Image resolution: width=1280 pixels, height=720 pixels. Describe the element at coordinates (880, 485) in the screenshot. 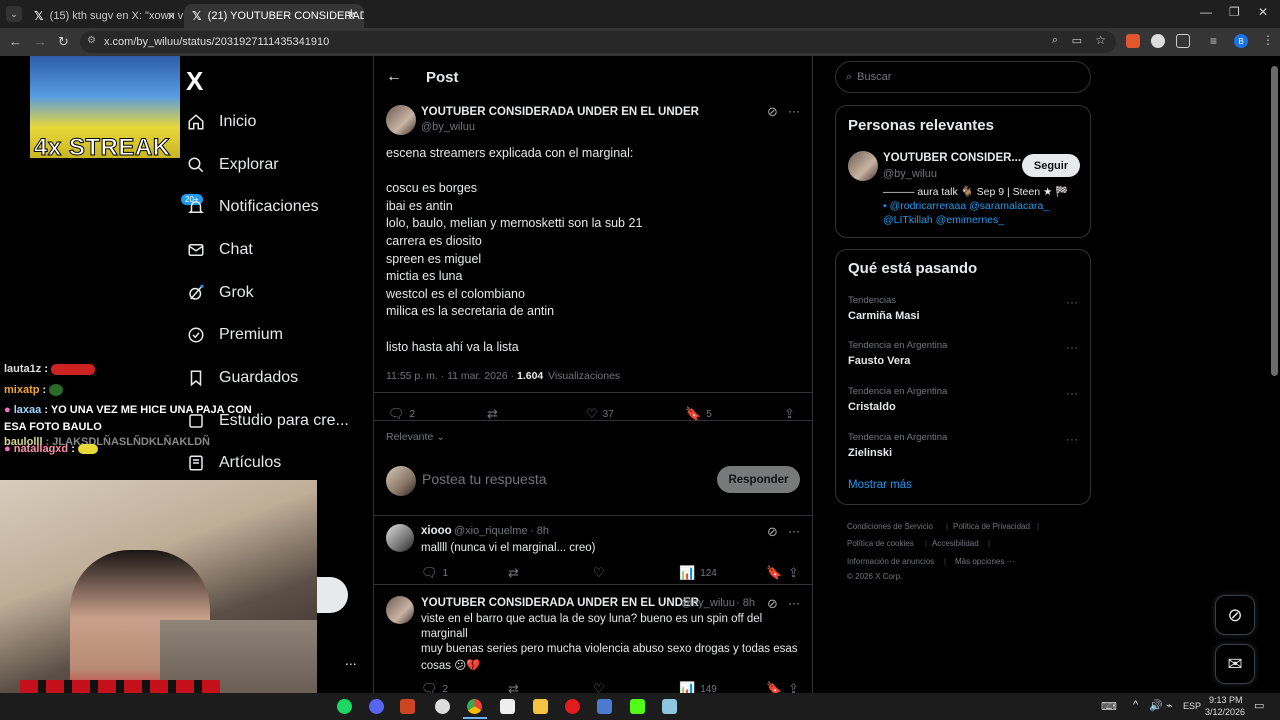

I see `show-more-link: Mostrar más` at that location.